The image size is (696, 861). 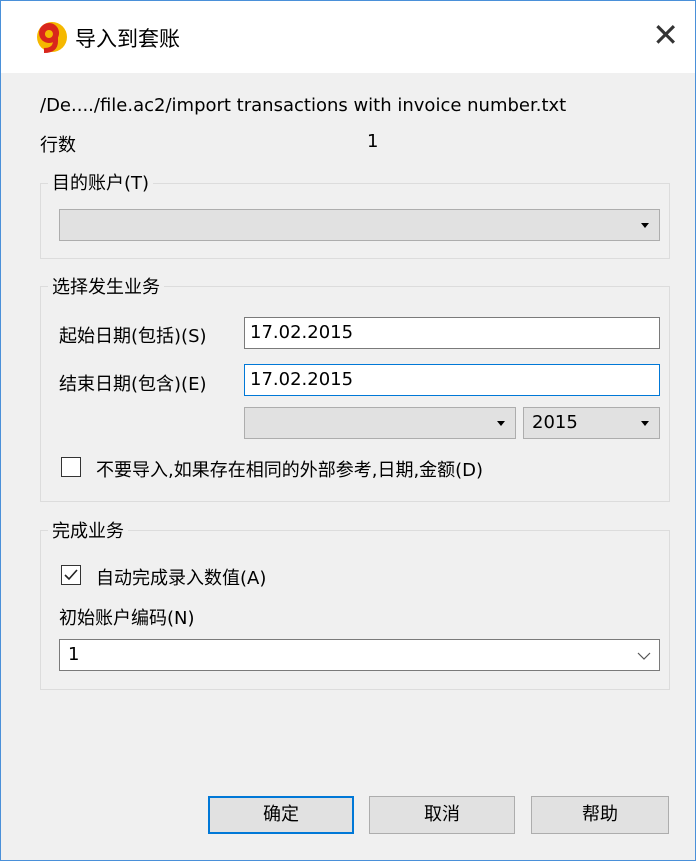 What do you see at coordinates (359, 655) in the screenshot?
I see `initial-code-combo: 1` at bounding box center [359, 655].